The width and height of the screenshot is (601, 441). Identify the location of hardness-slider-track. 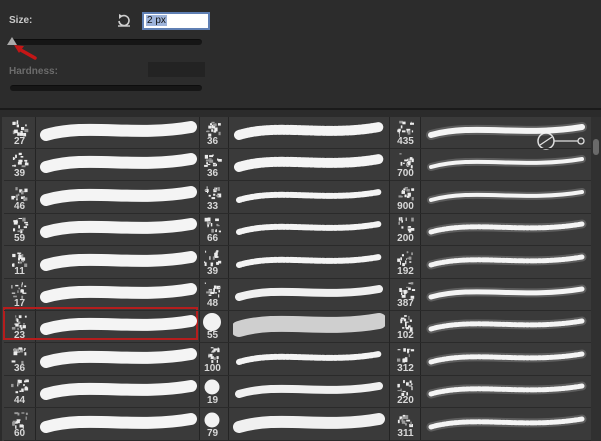
(106, 88).